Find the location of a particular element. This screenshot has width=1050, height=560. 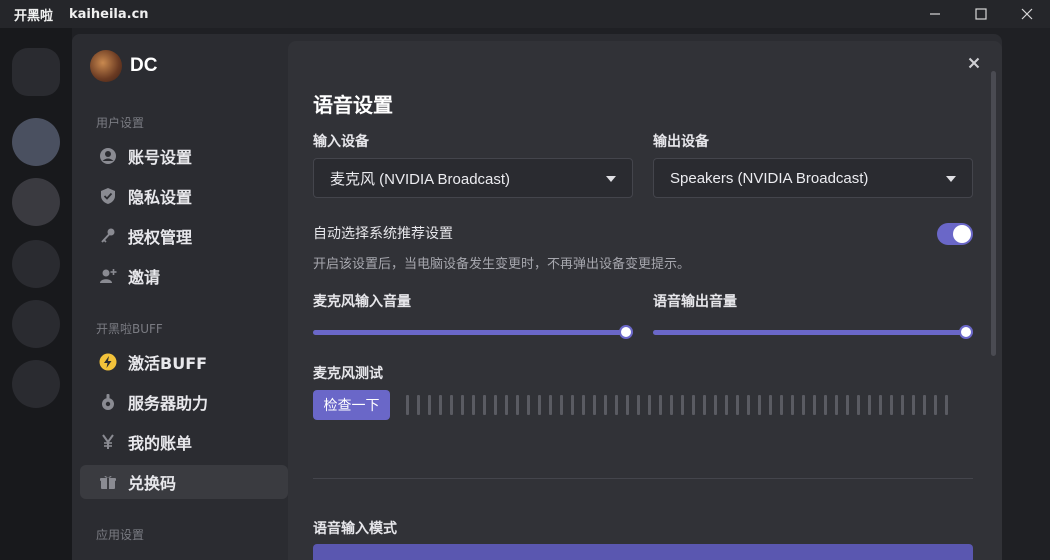

download-icon is located at coordinates (36, 384).